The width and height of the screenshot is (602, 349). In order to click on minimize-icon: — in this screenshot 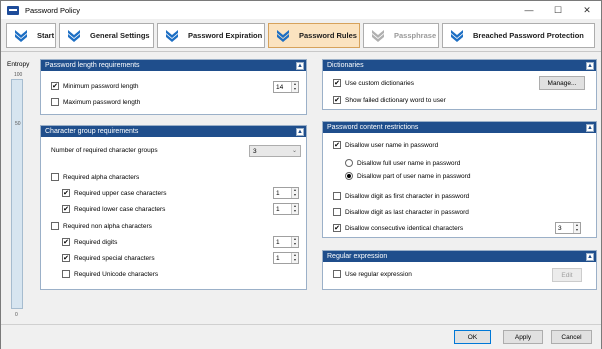, I will do `click(529, 10)`.